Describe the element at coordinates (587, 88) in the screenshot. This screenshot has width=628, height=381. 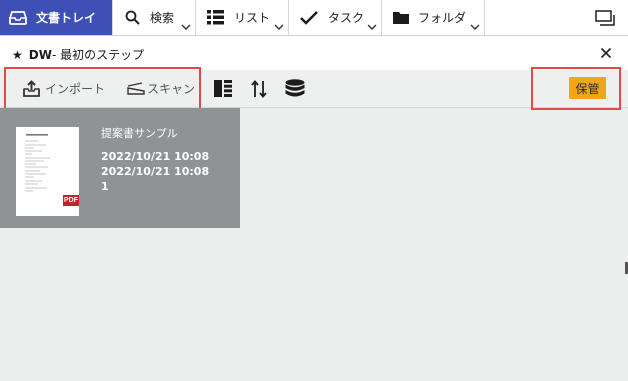
I see `save-button: 保管` at that location.